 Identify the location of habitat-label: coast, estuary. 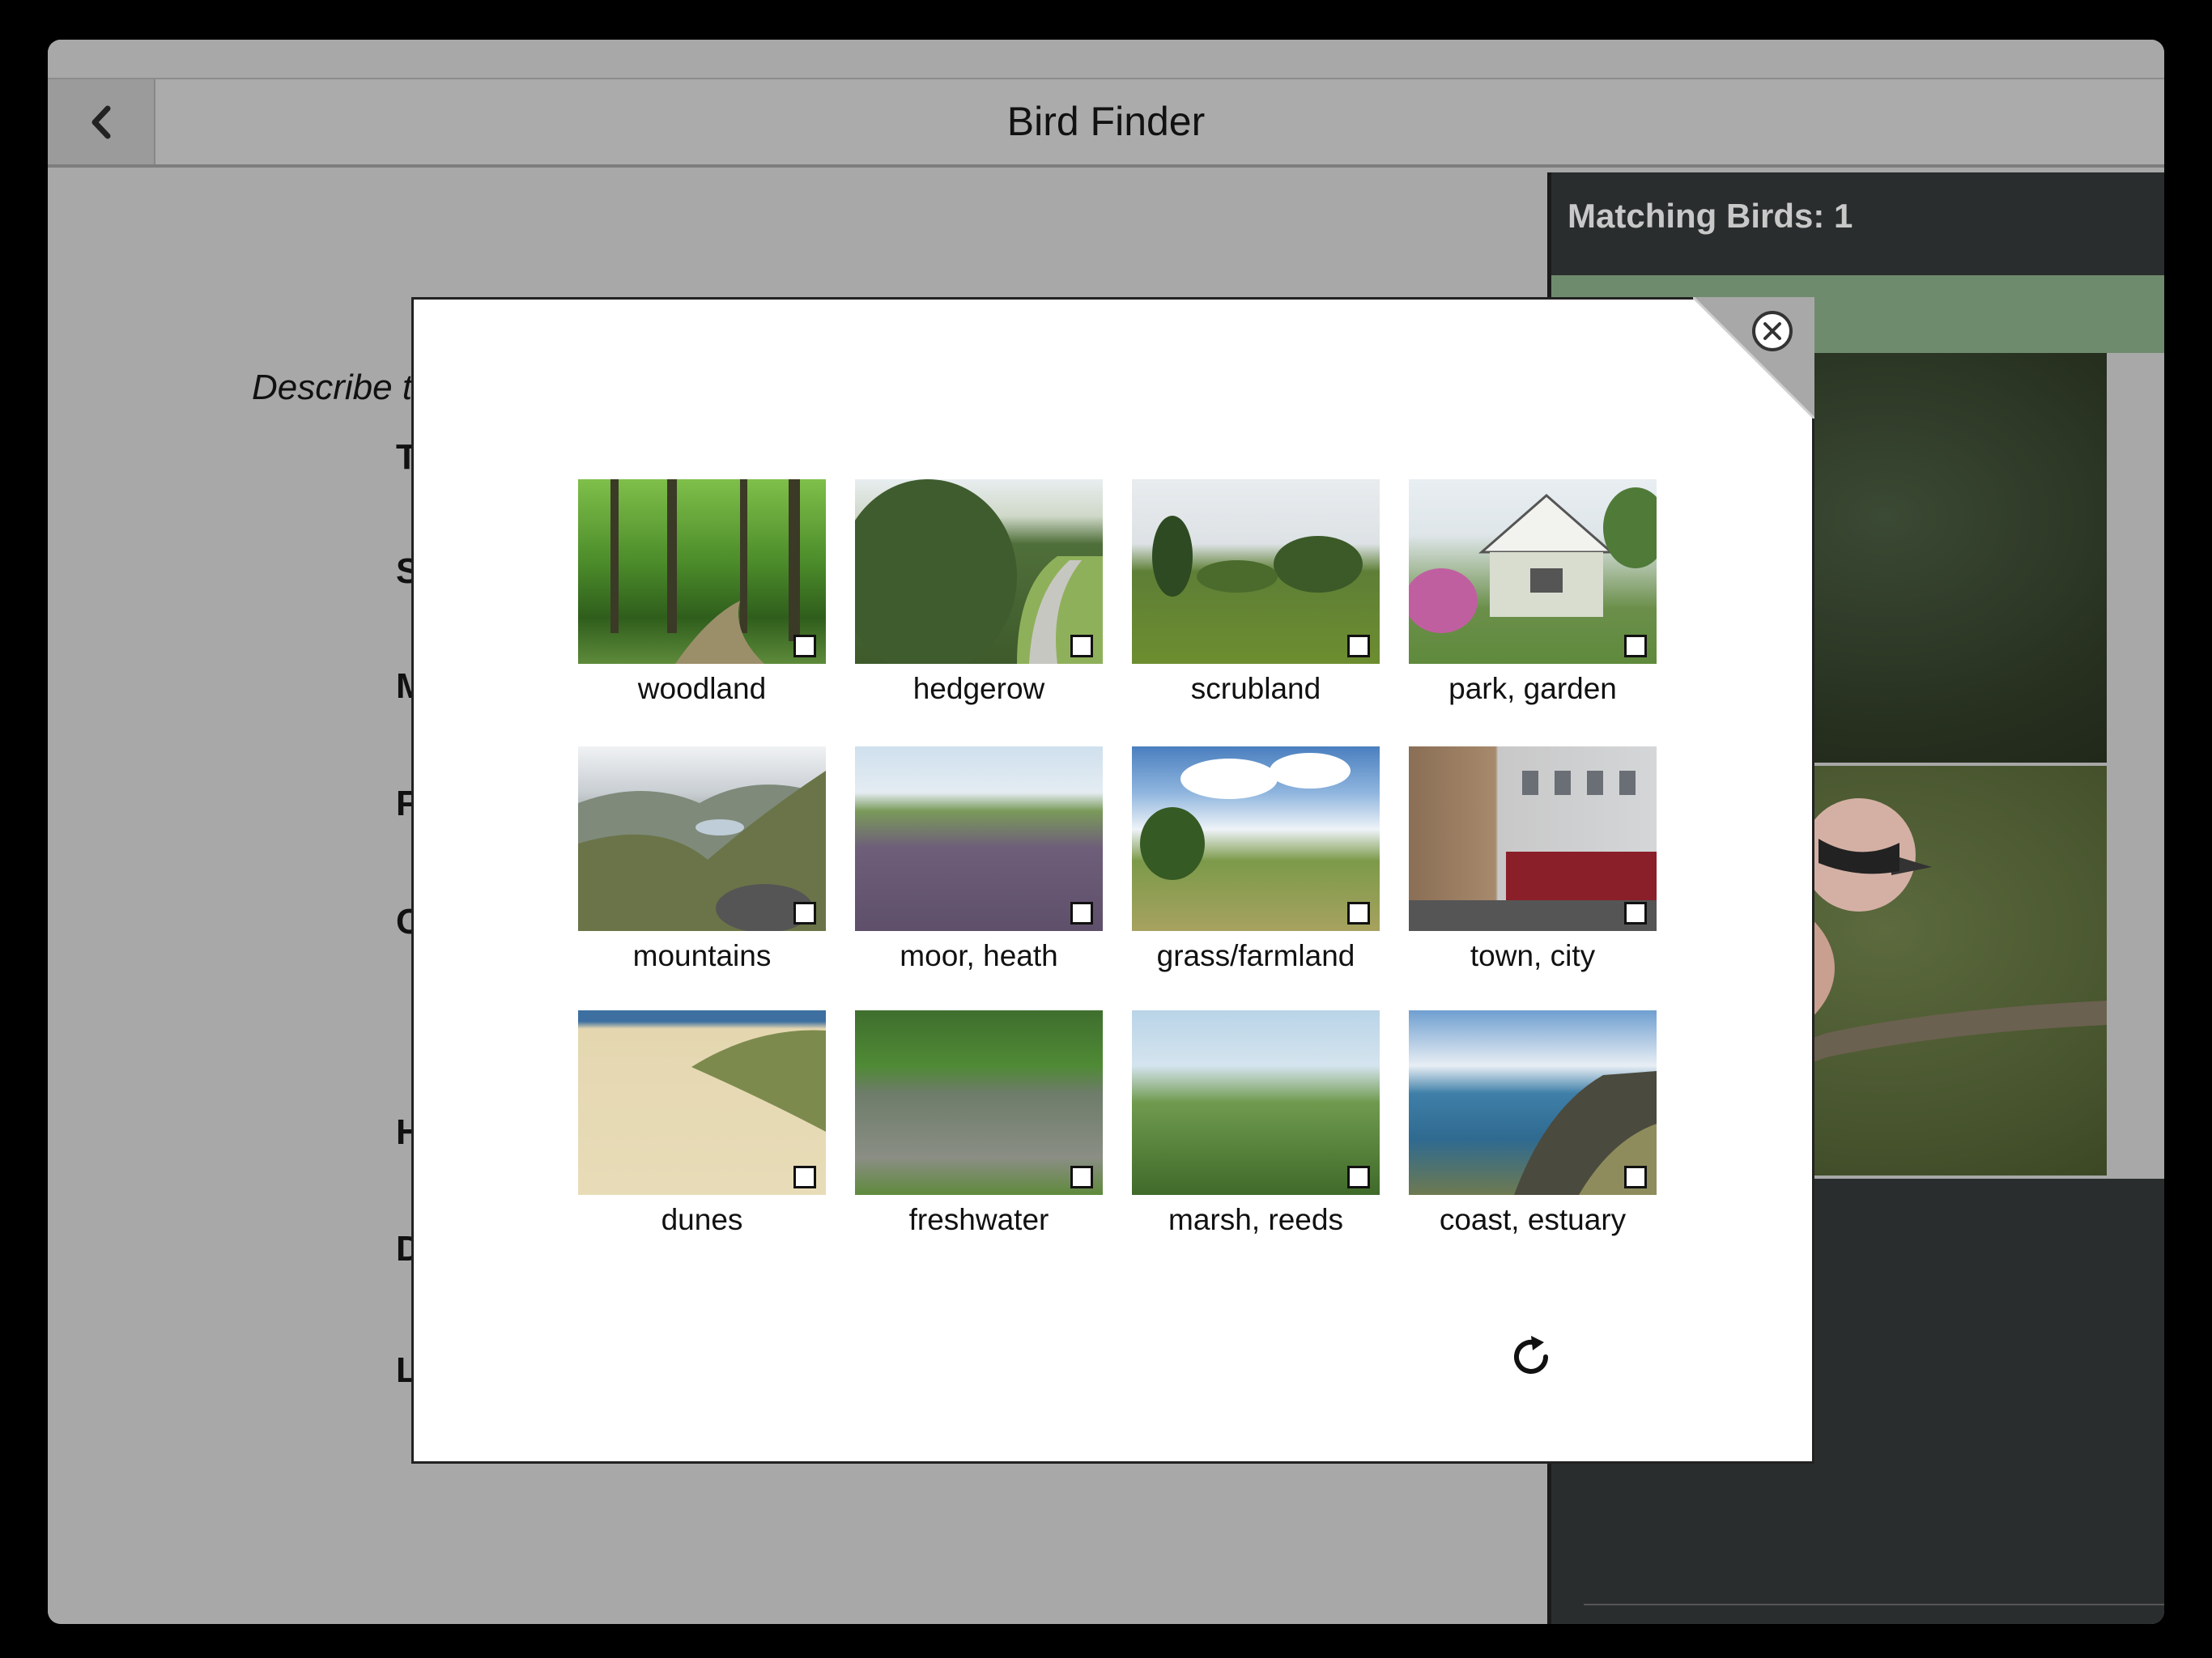
(1533, 1219).